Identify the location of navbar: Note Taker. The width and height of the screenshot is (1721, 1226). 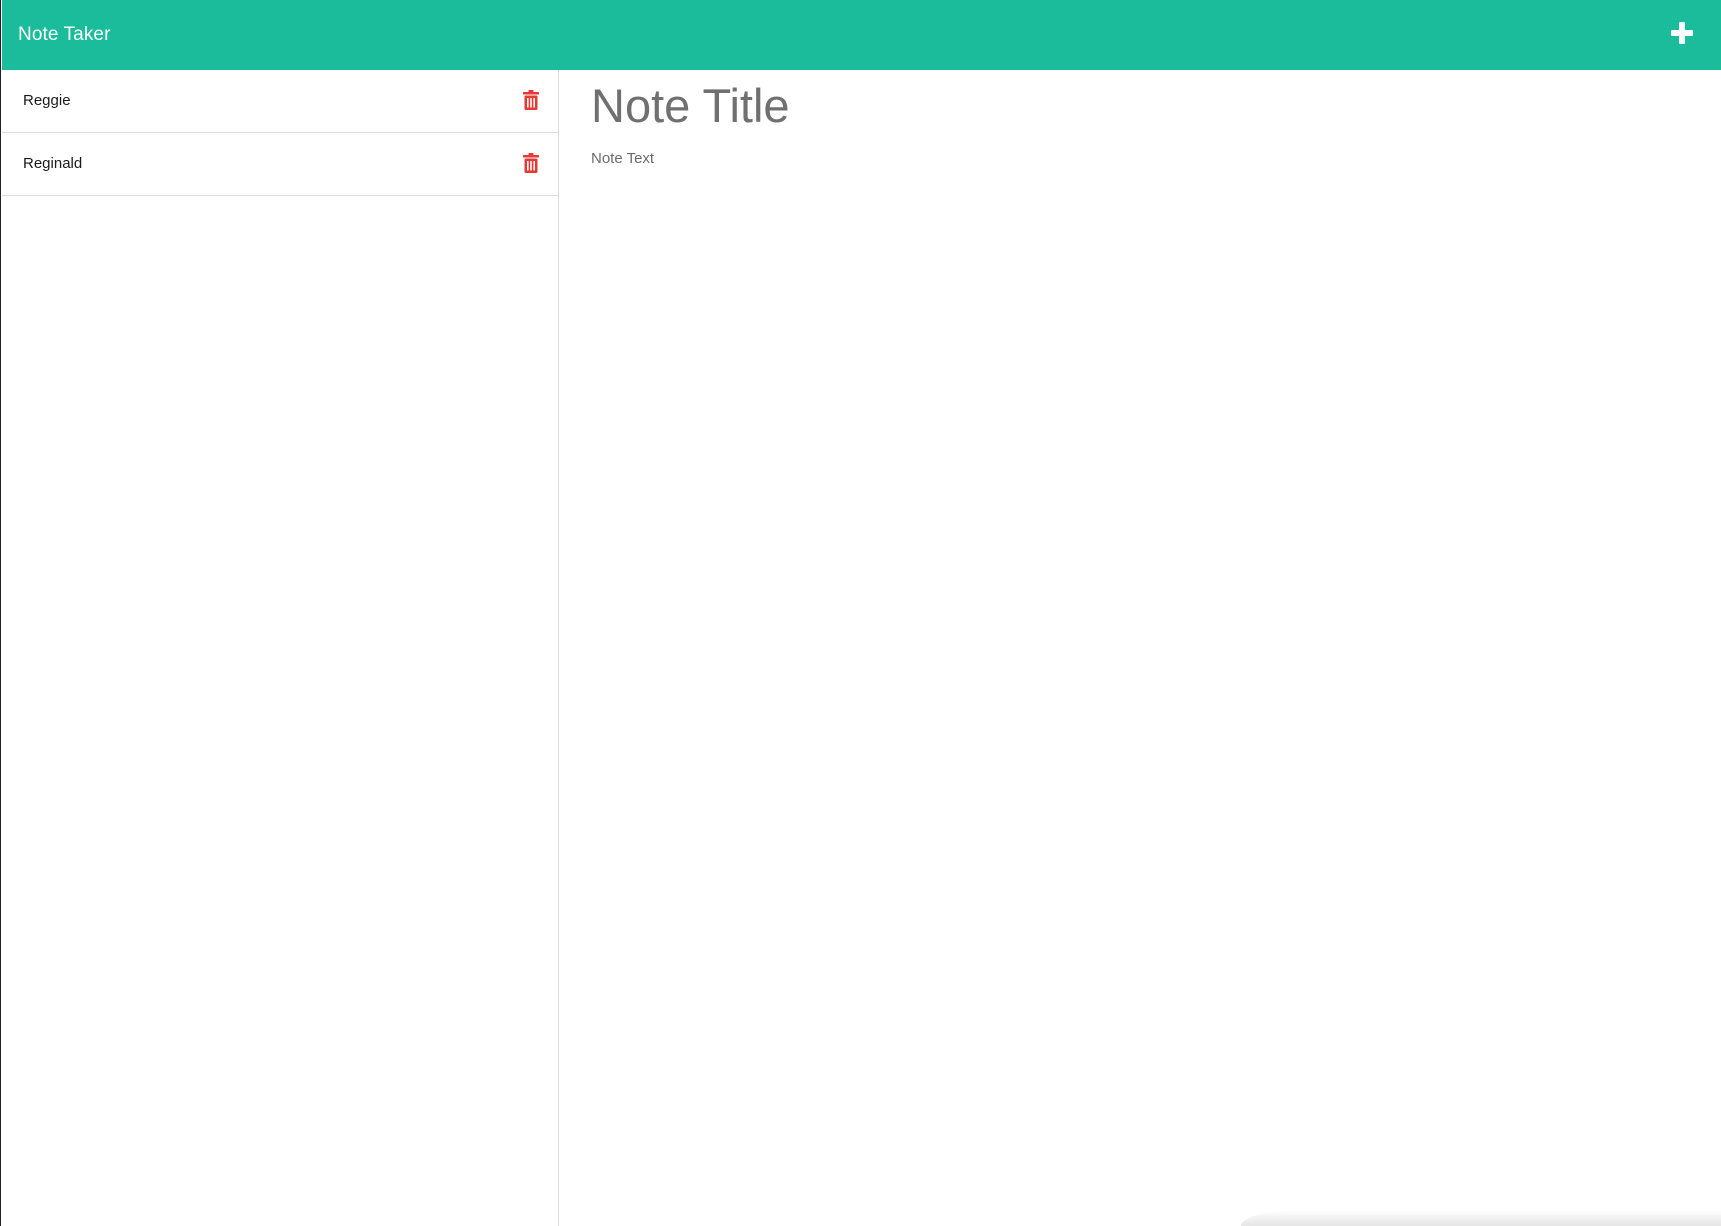
(861, 35).